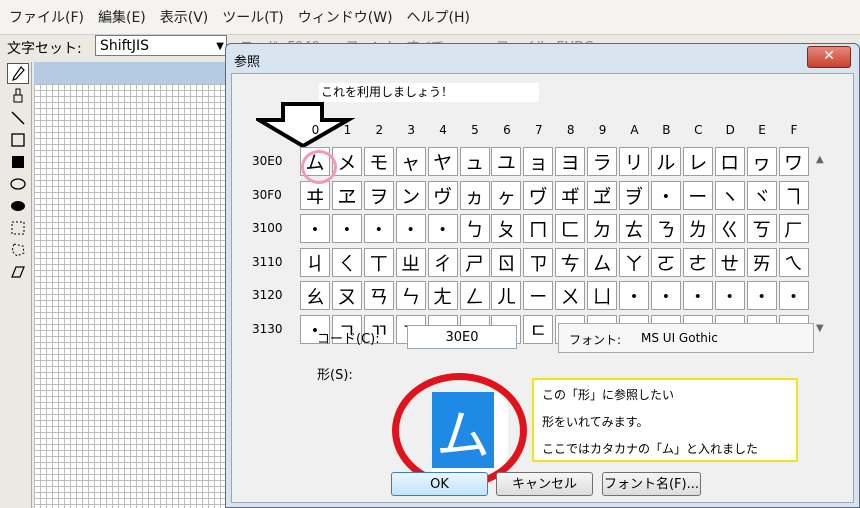 This screenshot has height=508, width=860. Describe the element at coordinates (822, 244) in the screenshot. I see `grid-scrollbar: ▲ ▼` at that location.